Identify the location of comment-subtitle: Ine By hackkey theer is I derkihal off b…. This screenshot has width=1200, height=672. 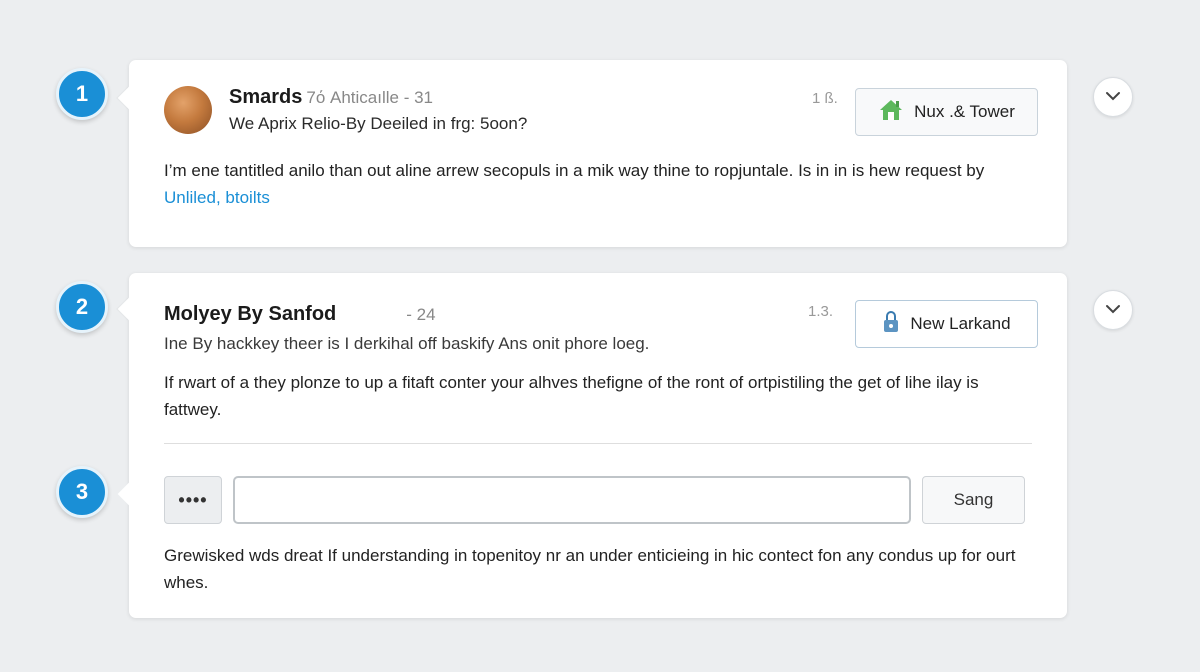
(407, 343).